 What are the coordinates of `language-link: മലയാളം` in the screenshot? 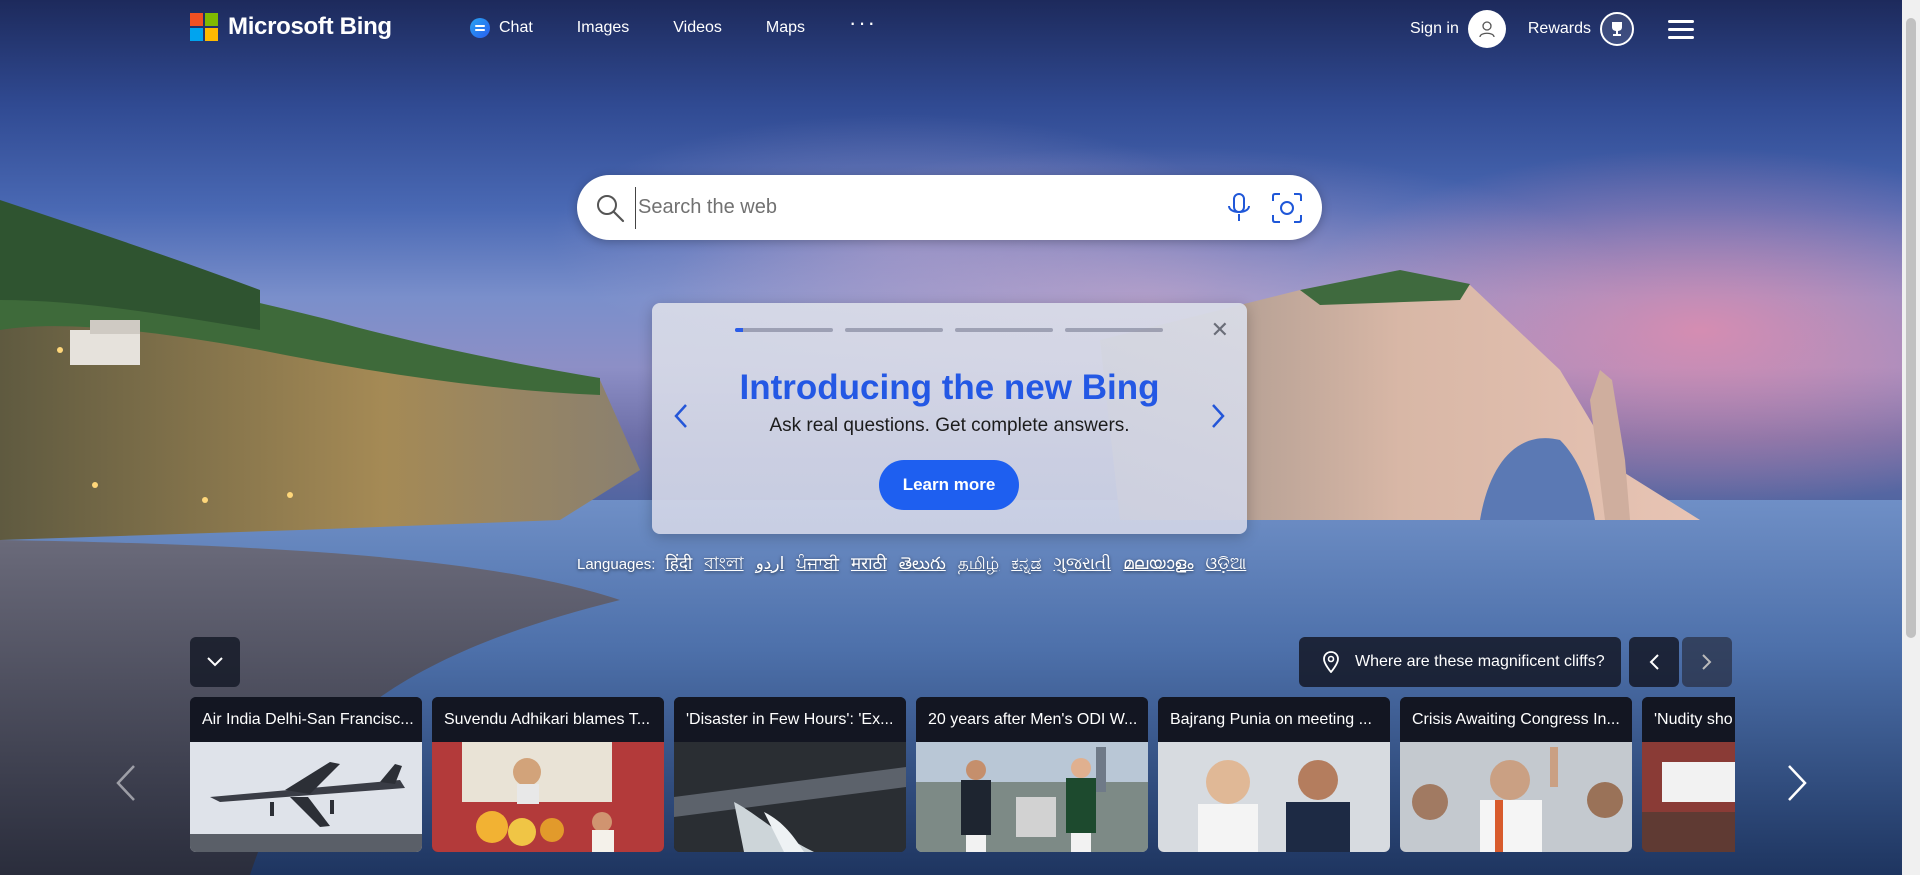 It's located at (1158, 564).